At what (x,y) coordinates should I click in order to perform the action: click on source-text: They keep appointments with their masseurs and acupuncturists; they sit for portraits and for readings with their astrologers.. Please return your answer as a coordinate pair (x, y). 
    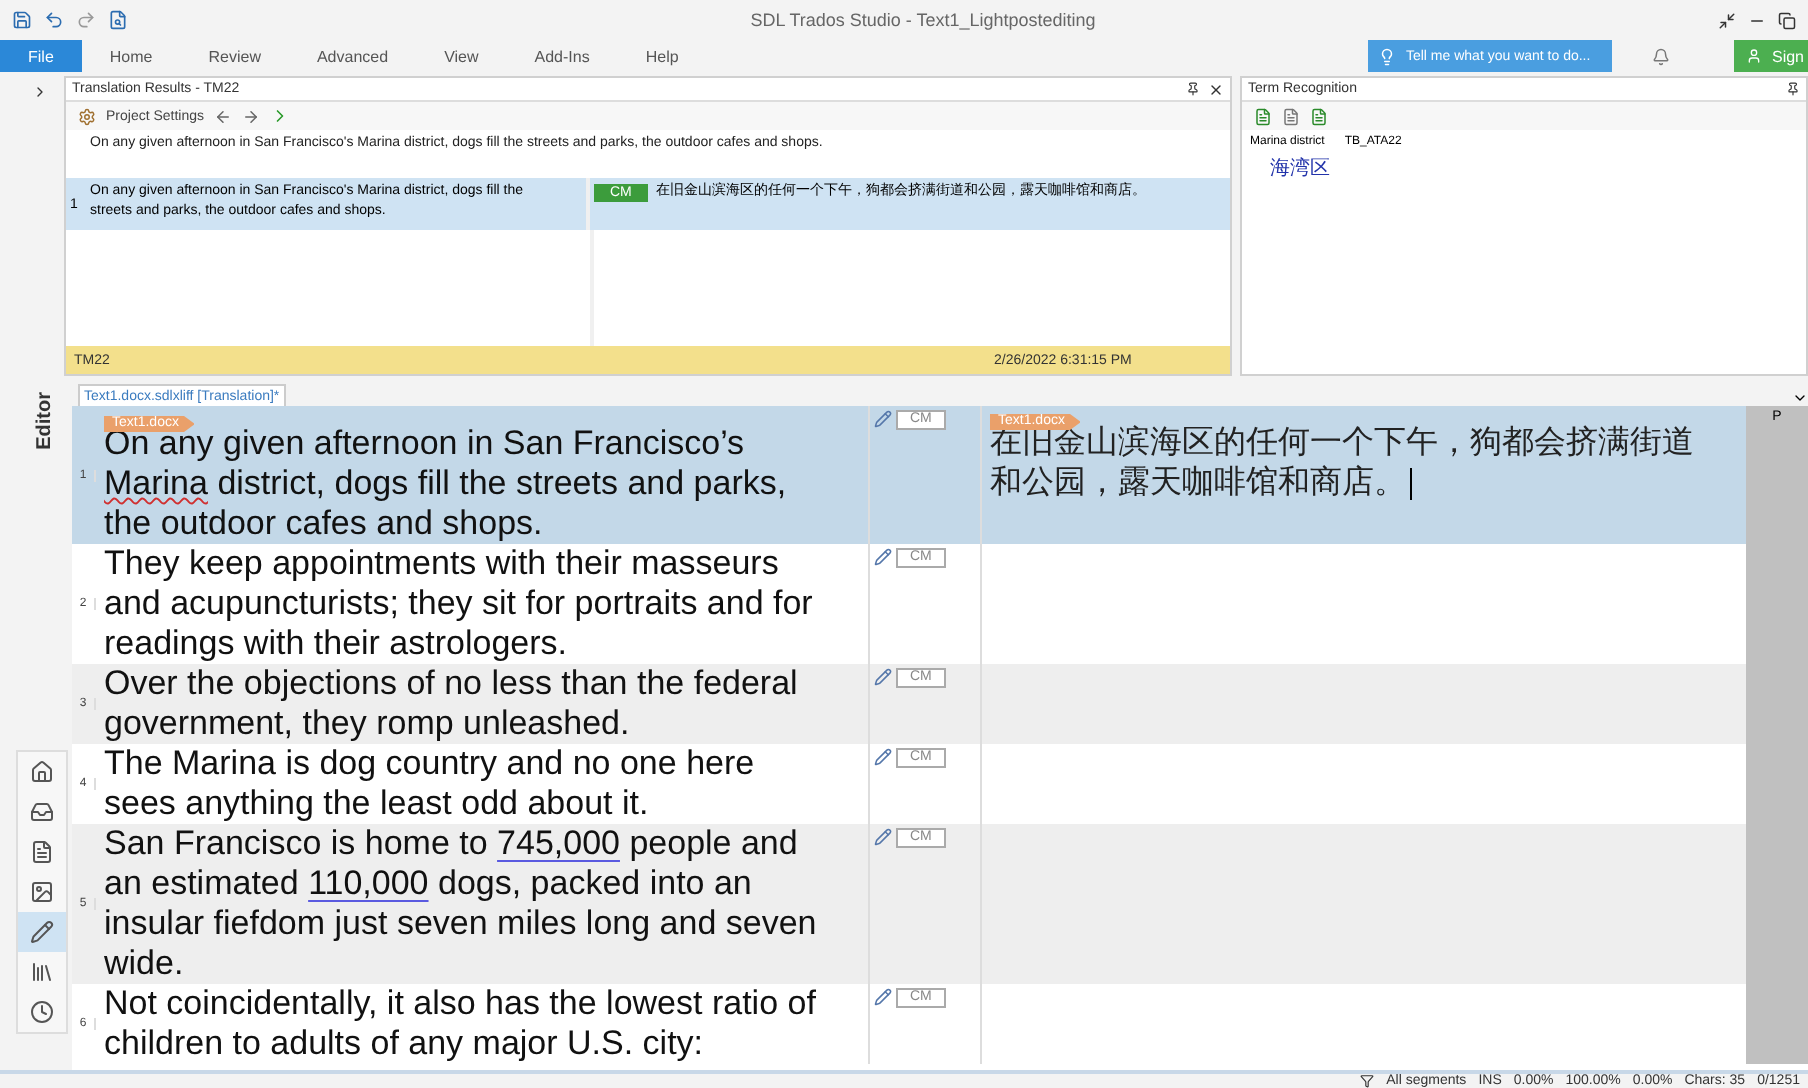
    Looking at the image, I should click on (458, 603).